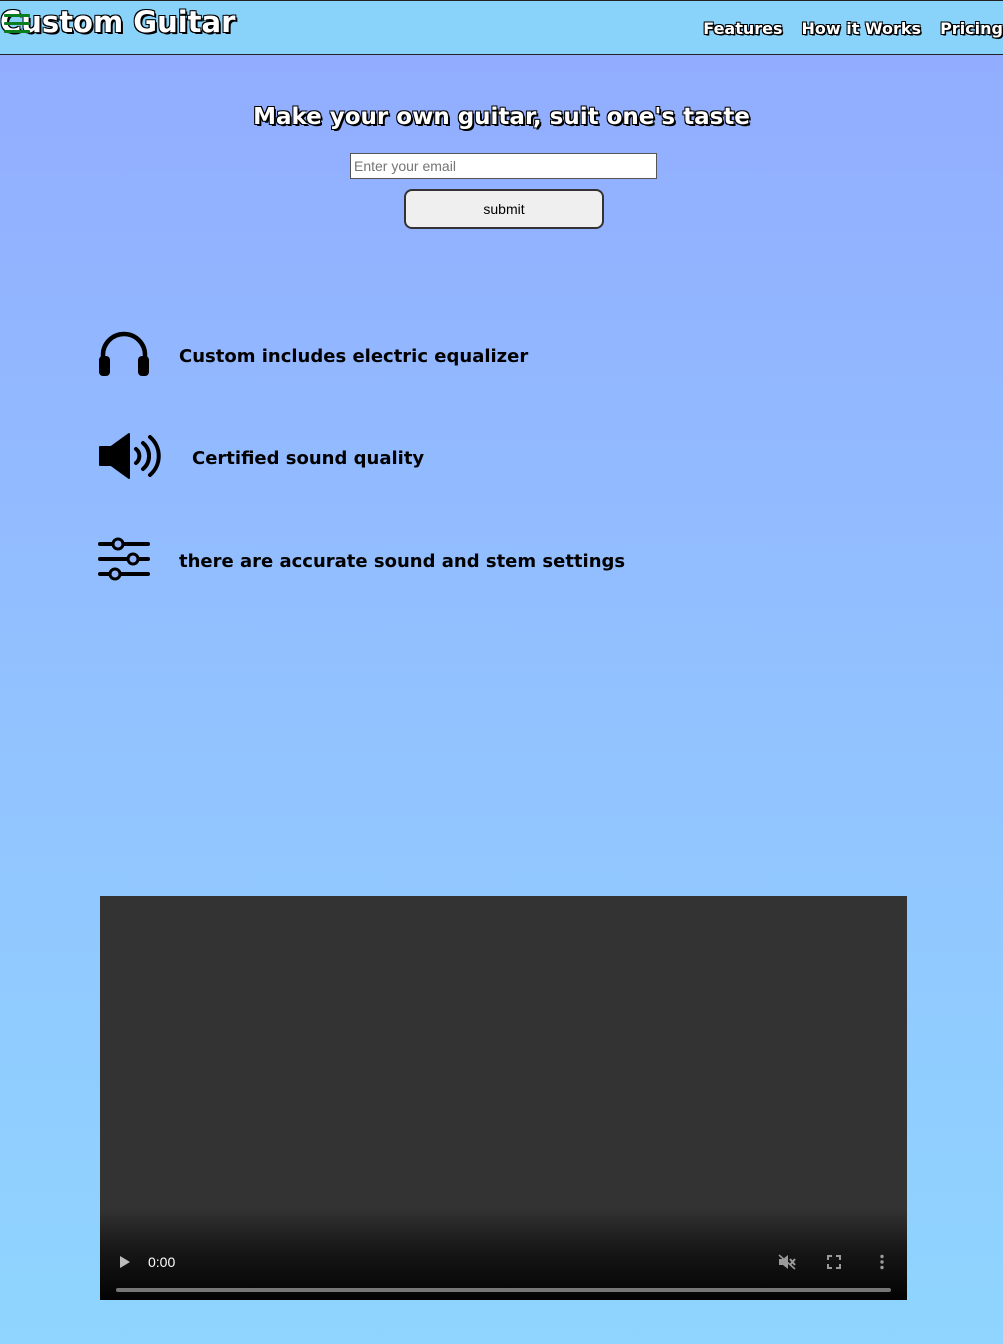 This screenshot has width=1003, height=1344. Describe the element at coordinates (503, 166) in the screenshot. I see `email-input` at that location.